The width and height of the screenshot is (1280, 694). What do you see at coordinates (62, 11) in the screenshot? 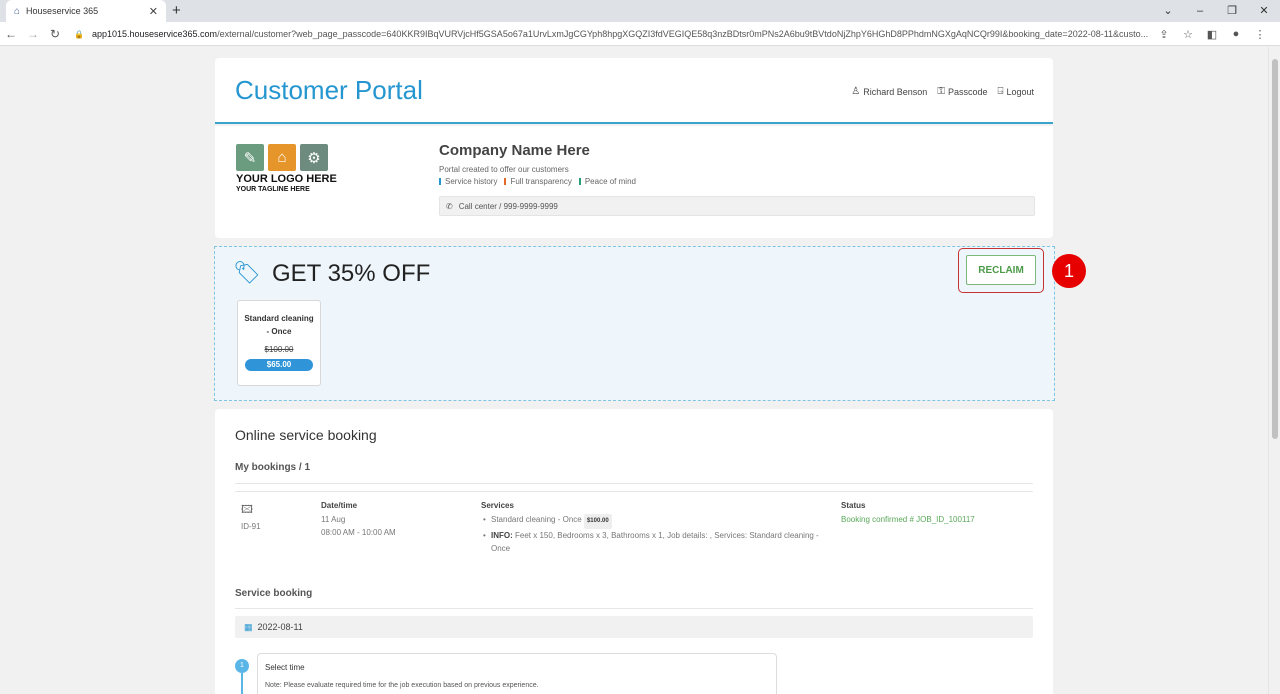
I see `tab-title: Houseservice 365` at bounding box center [62, 11].